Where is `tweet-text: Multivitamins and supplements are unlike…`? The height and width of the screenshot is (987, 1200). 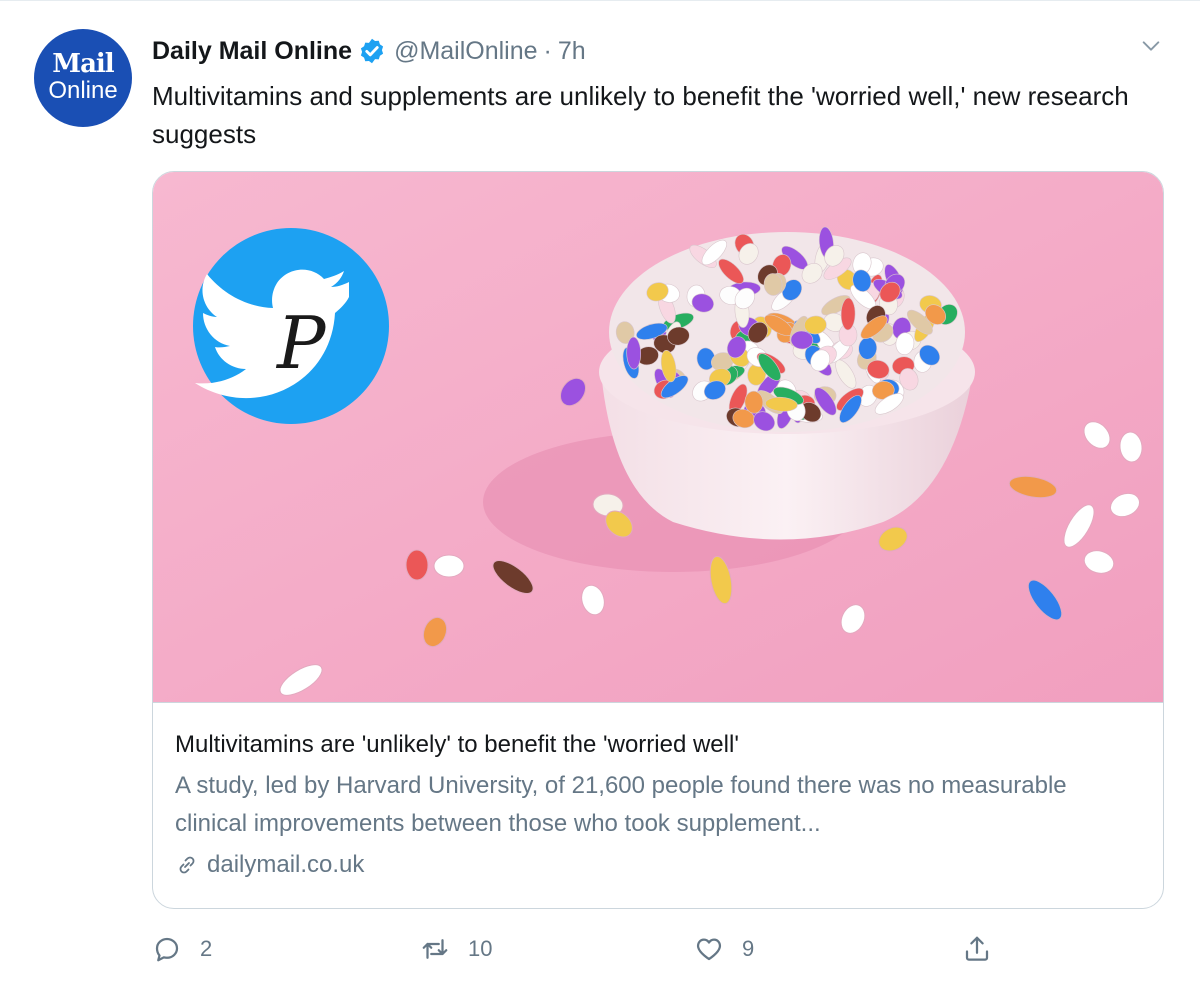 tweet-text: Multivitamins and supplements are unlike… is located at coordinates (640, 115).